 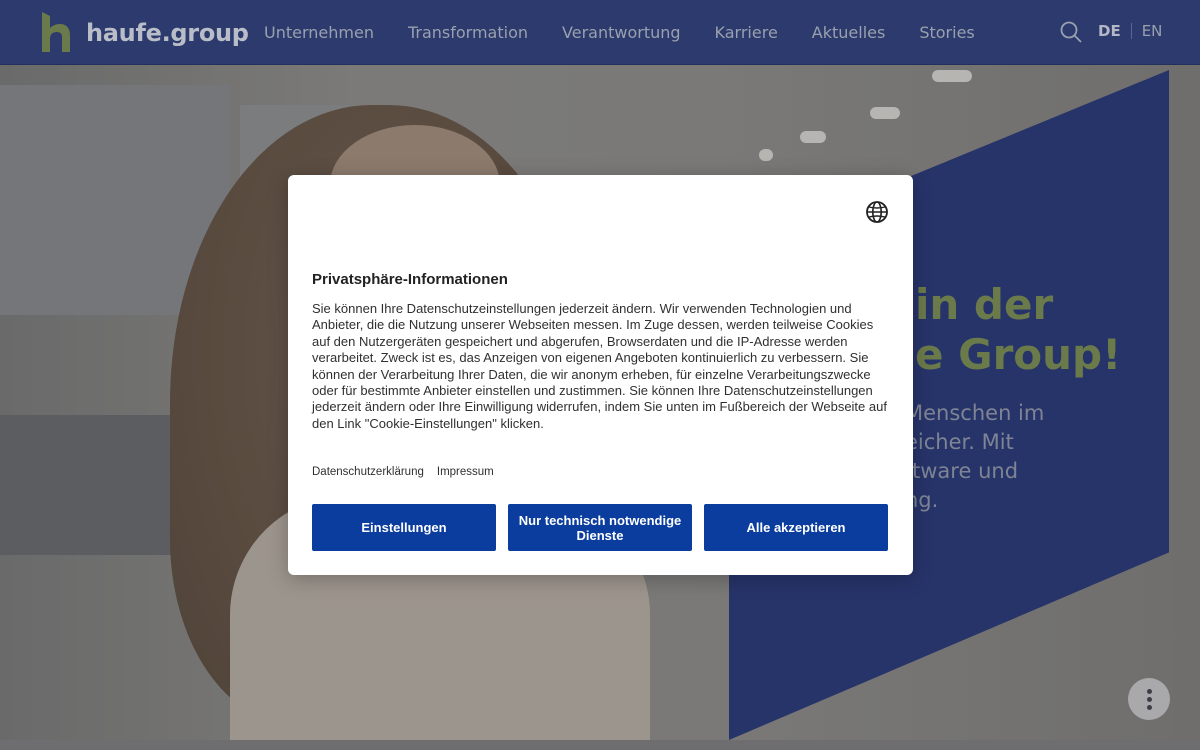 What do you see at coordinates (56, 32) in the screenshot?
I see `logo-h-icon` at bounding box center [56, 32].